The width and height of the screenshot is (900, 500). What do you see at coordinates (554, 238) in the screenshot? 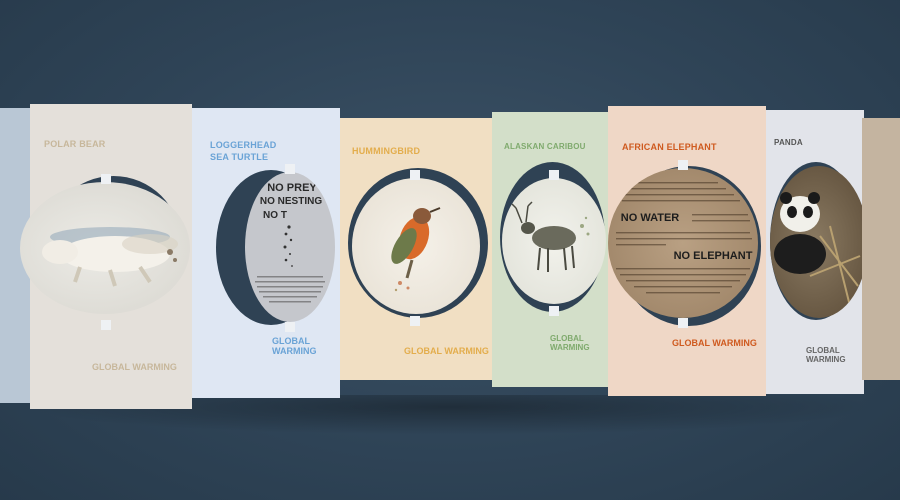
I see `caribou-body` at bounding box center [554, 238].